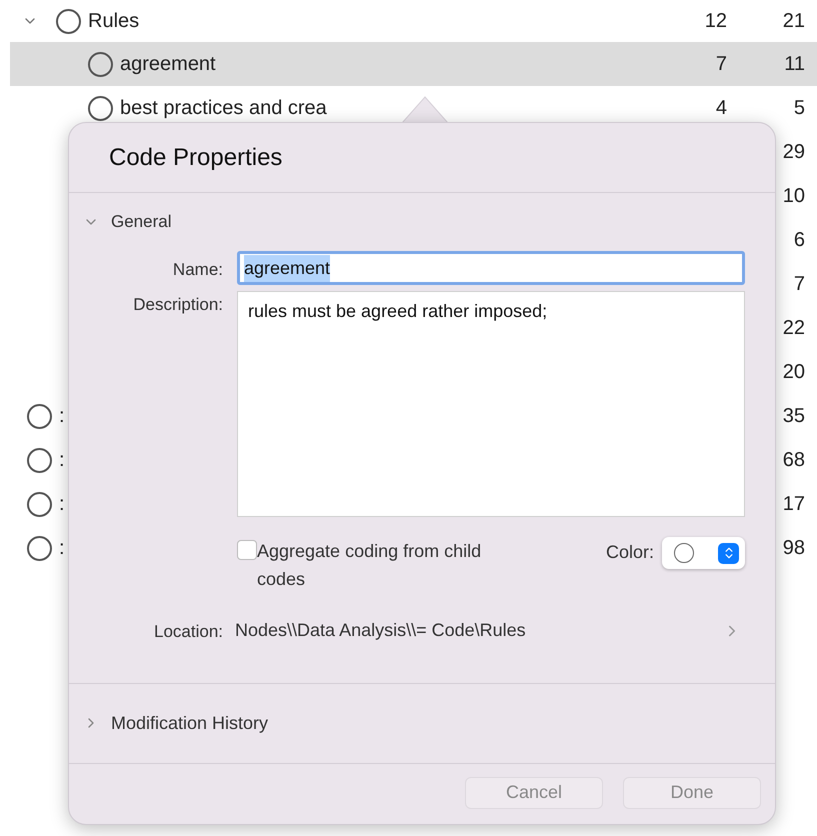 Image resolution: width=817 pixels, height=836 pixels. What do you see at coordinates (794, 64) in the screenshot?
I see `count-cell-text: 11` at bounding box center [794, 64].